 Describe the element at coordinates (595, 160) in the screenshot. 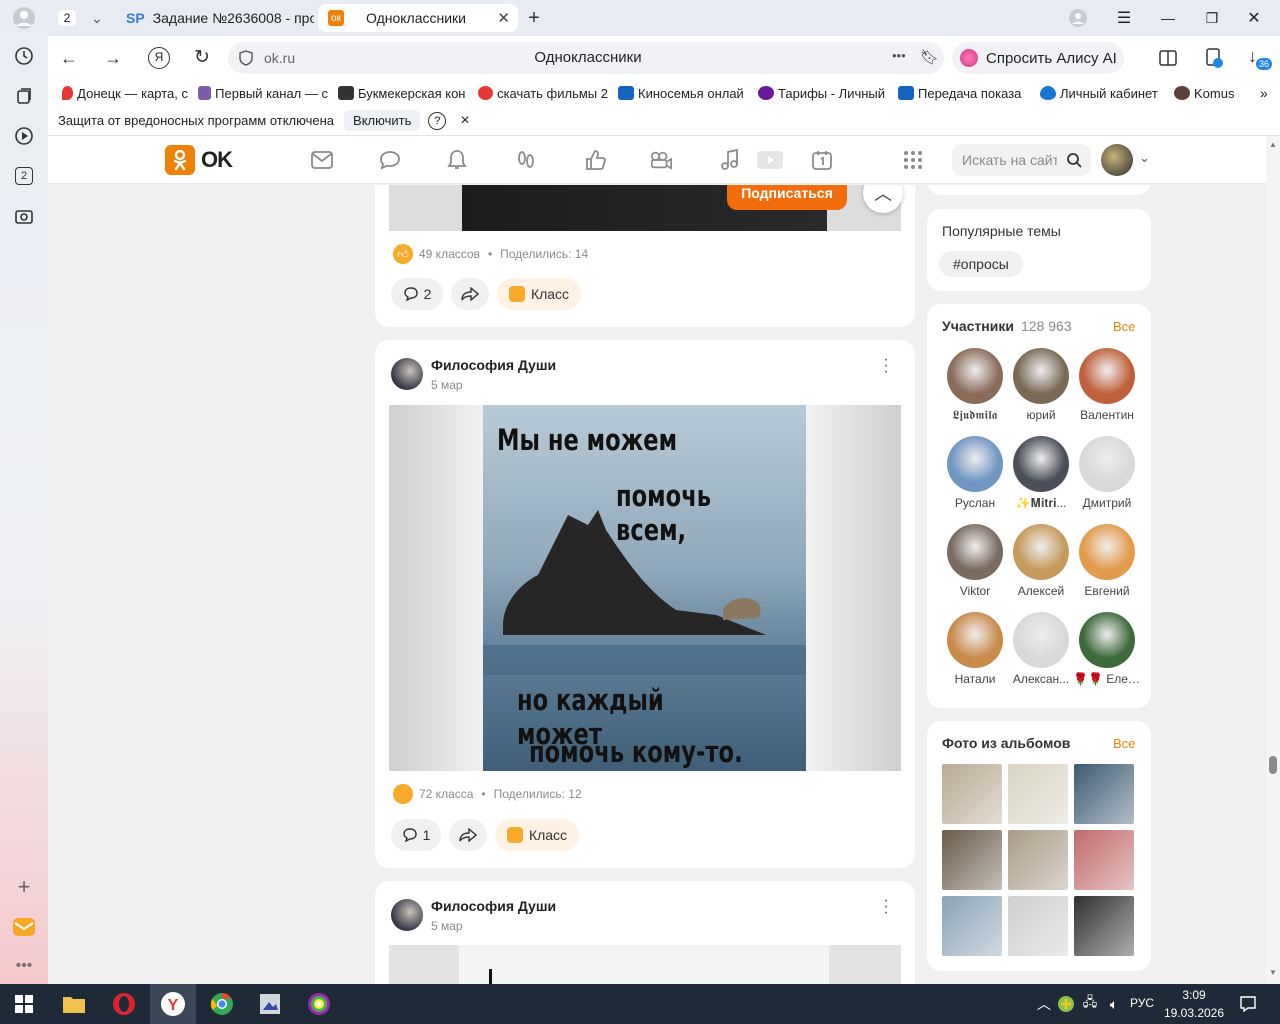

I see `likes-icon` at that location.